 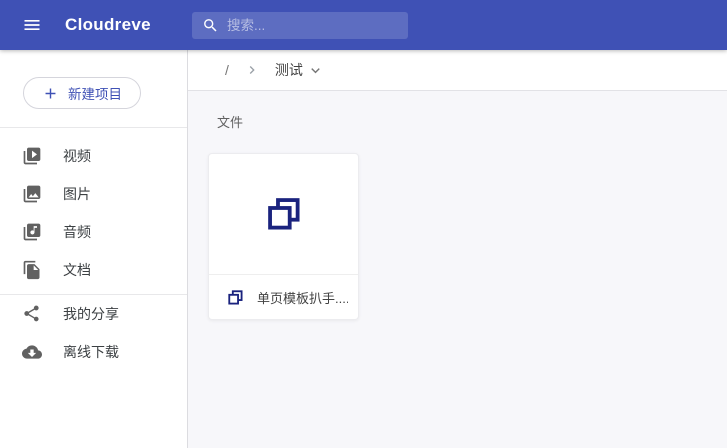 What do you see at coordinates (32, 232) in the screenshot?
I see `music-library-icon` at bounding box center [32, 232].